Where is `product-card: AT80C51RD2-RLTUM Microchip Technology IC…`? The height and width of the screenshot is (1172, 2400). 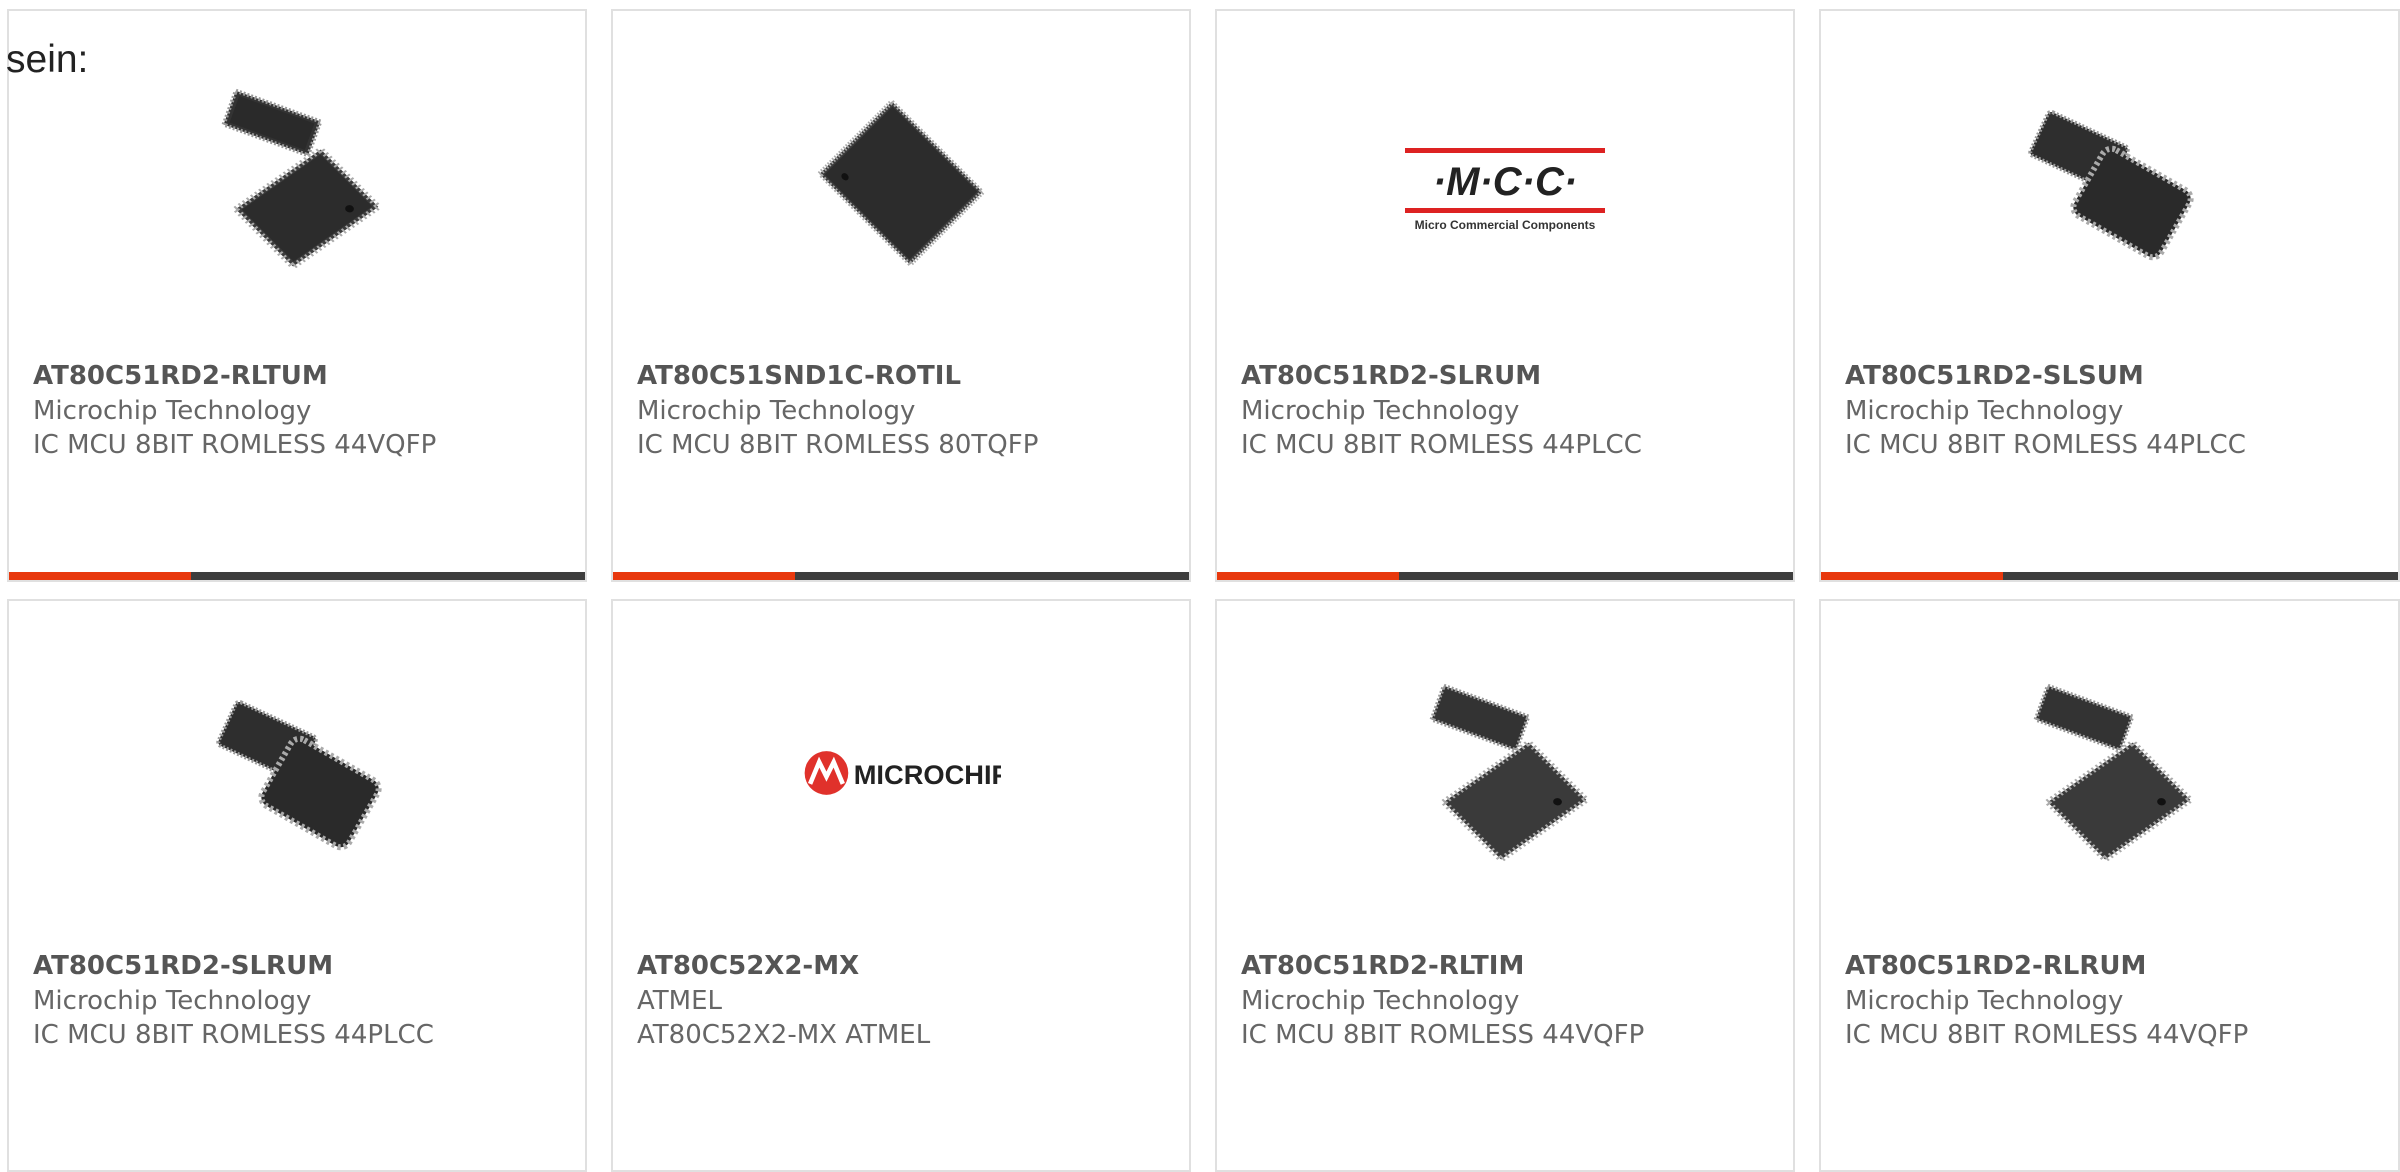 product-card: AT80C51RD2-RLTUM Microchip Technology IC… is located at coordinates (297, 295).